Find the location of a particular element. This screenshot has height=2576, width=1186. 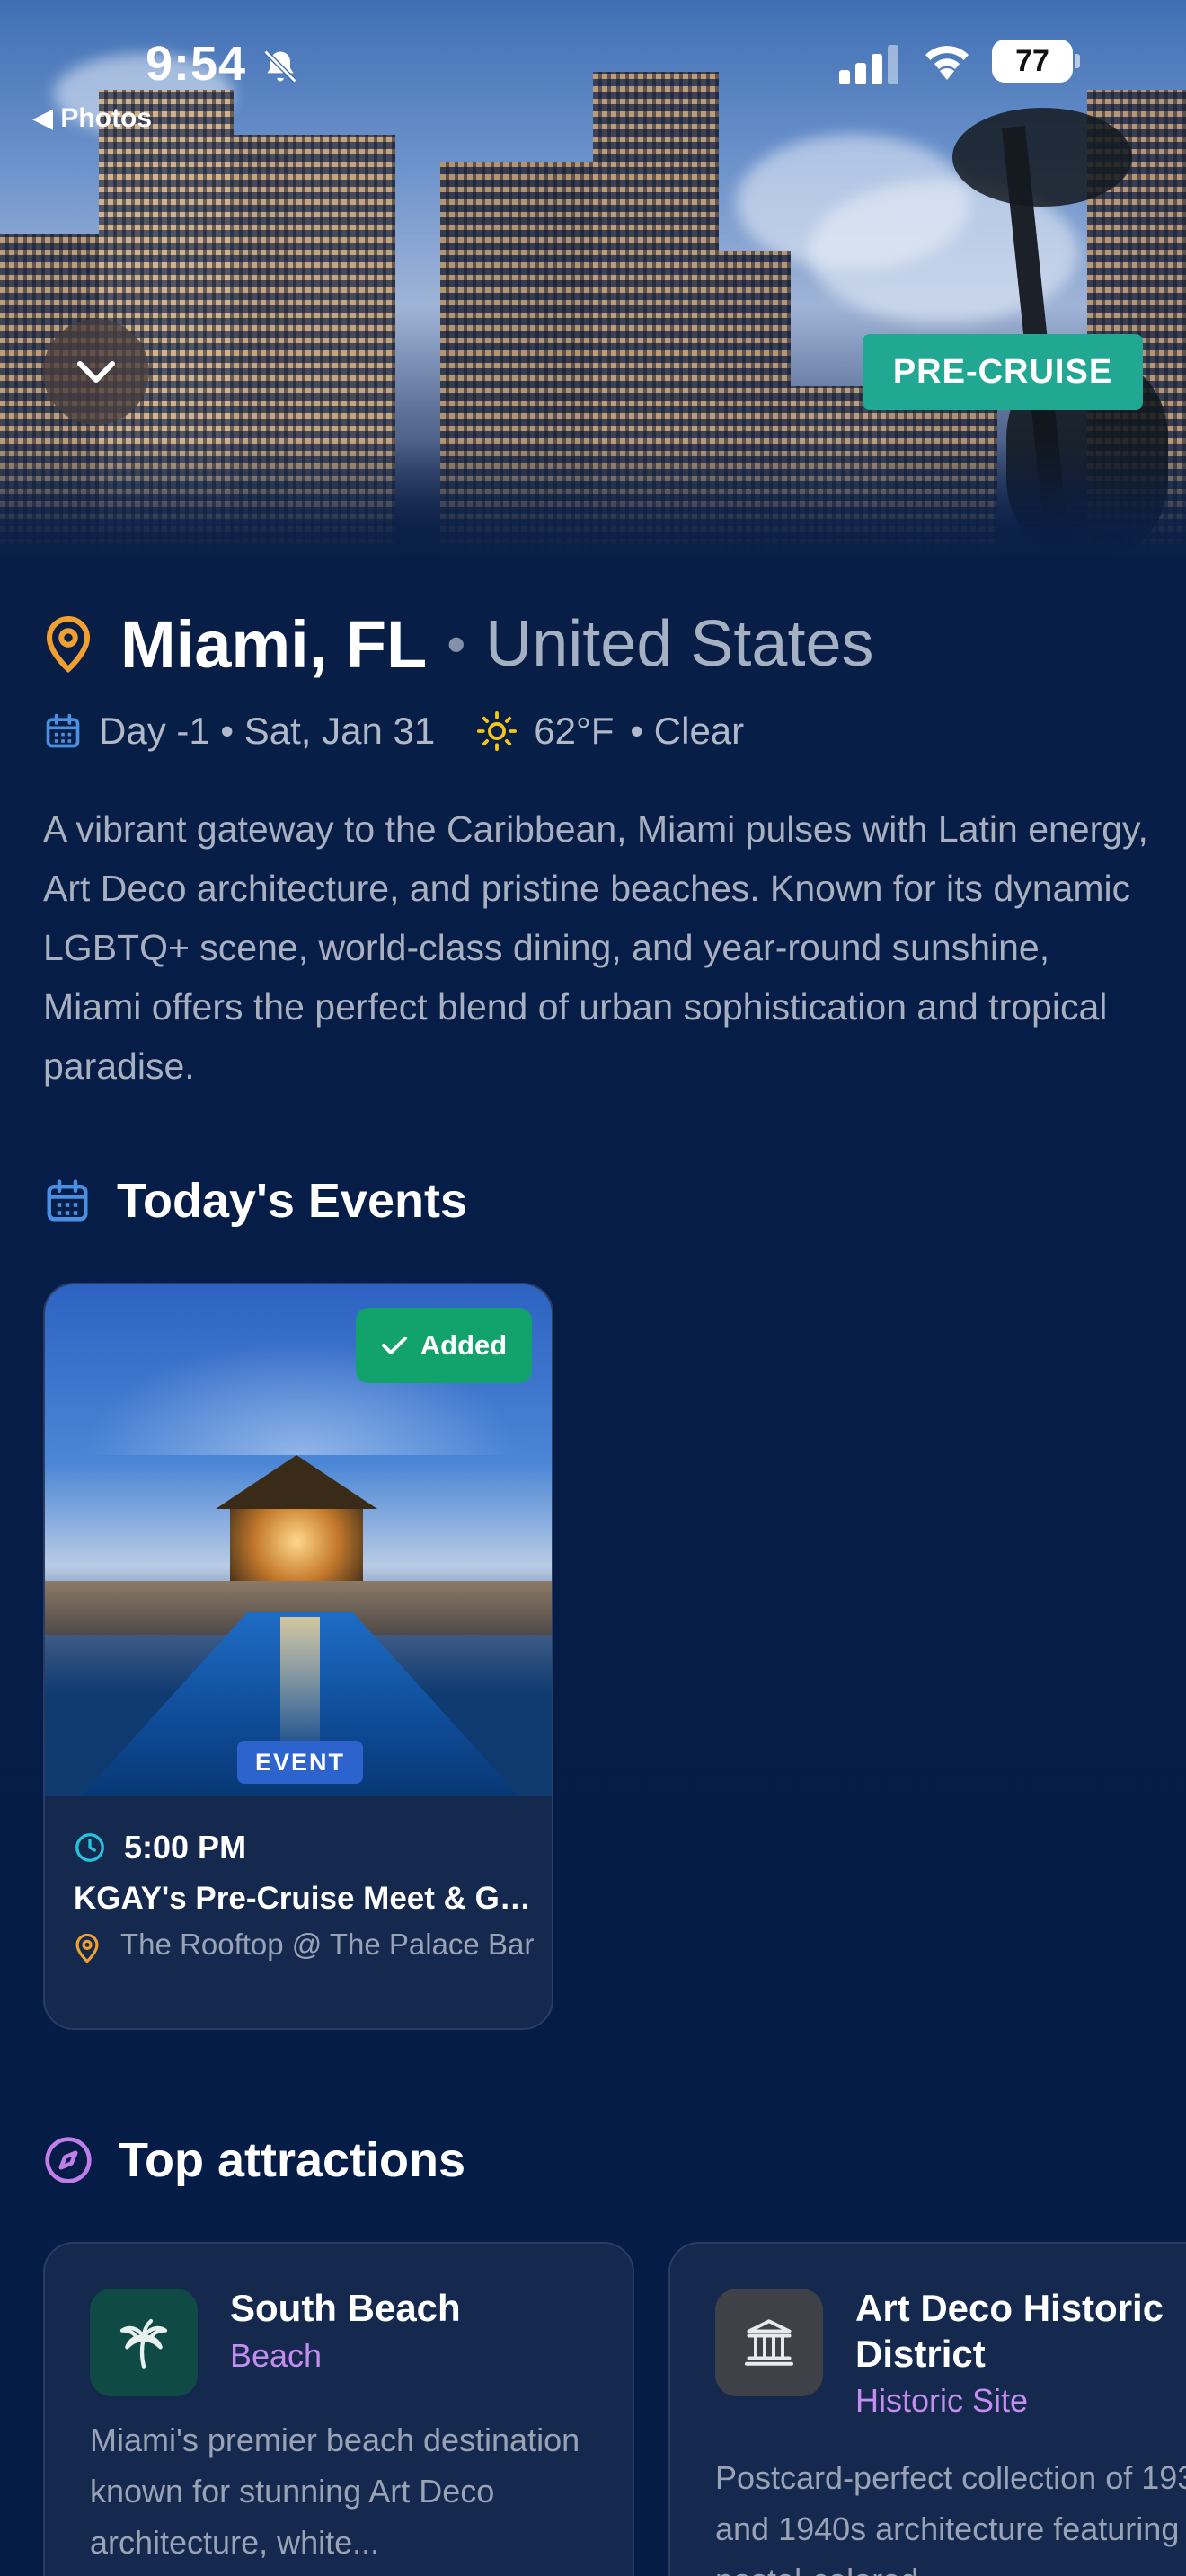

bell-slash-icon is located at coordinates (280, 66).